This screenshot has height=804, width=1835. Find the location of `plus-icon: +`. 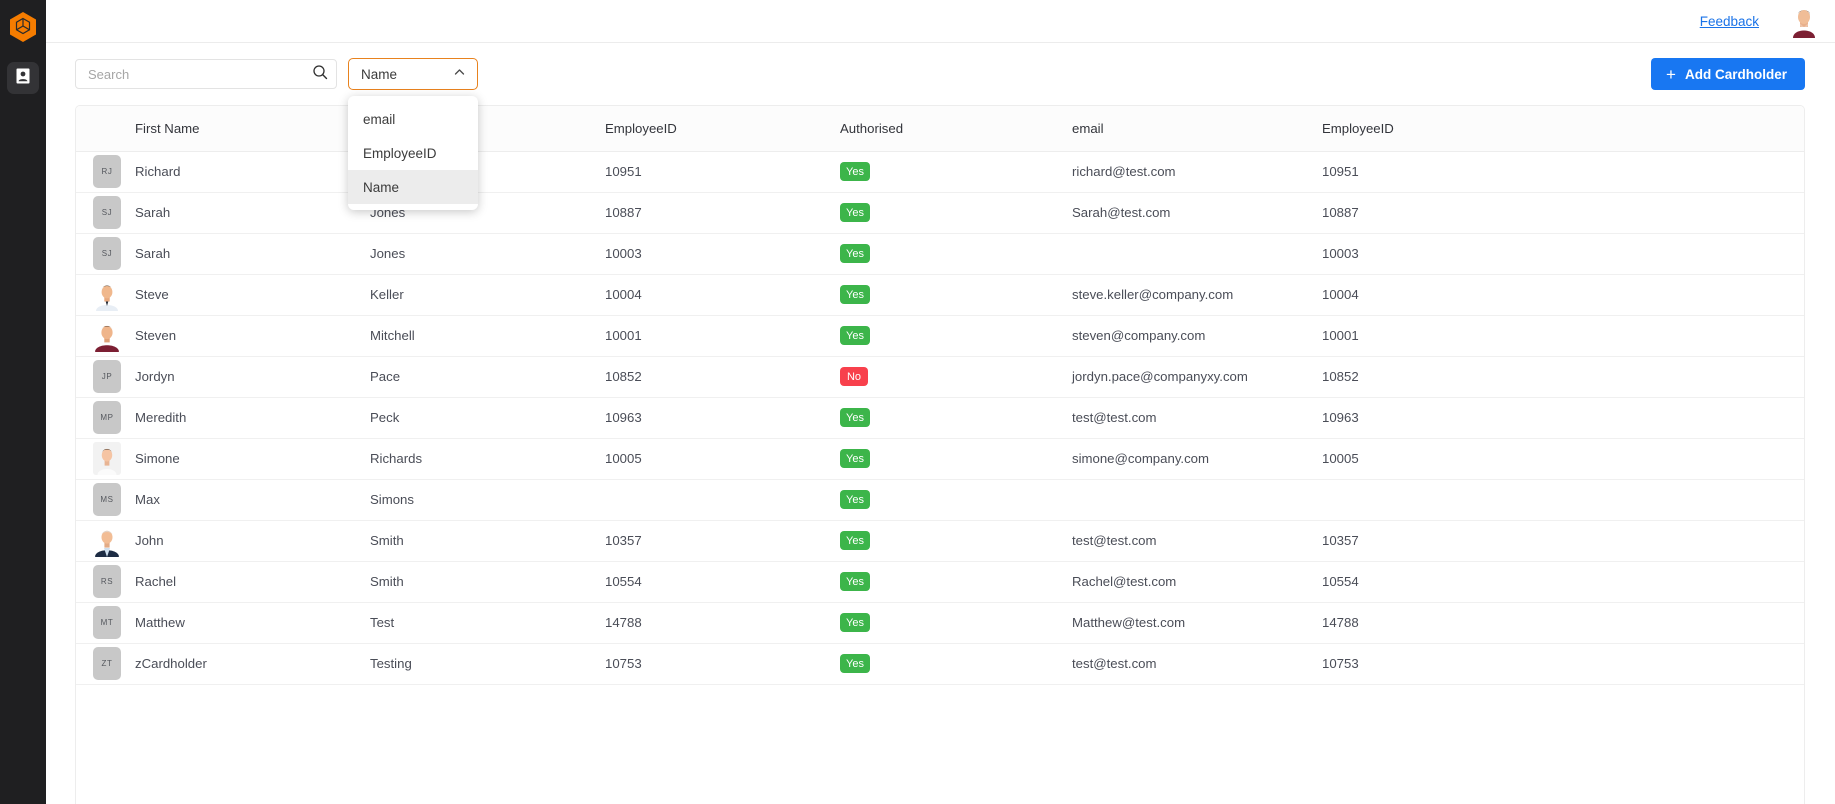

plus-icon: + is located at coordinates (1671, 74).